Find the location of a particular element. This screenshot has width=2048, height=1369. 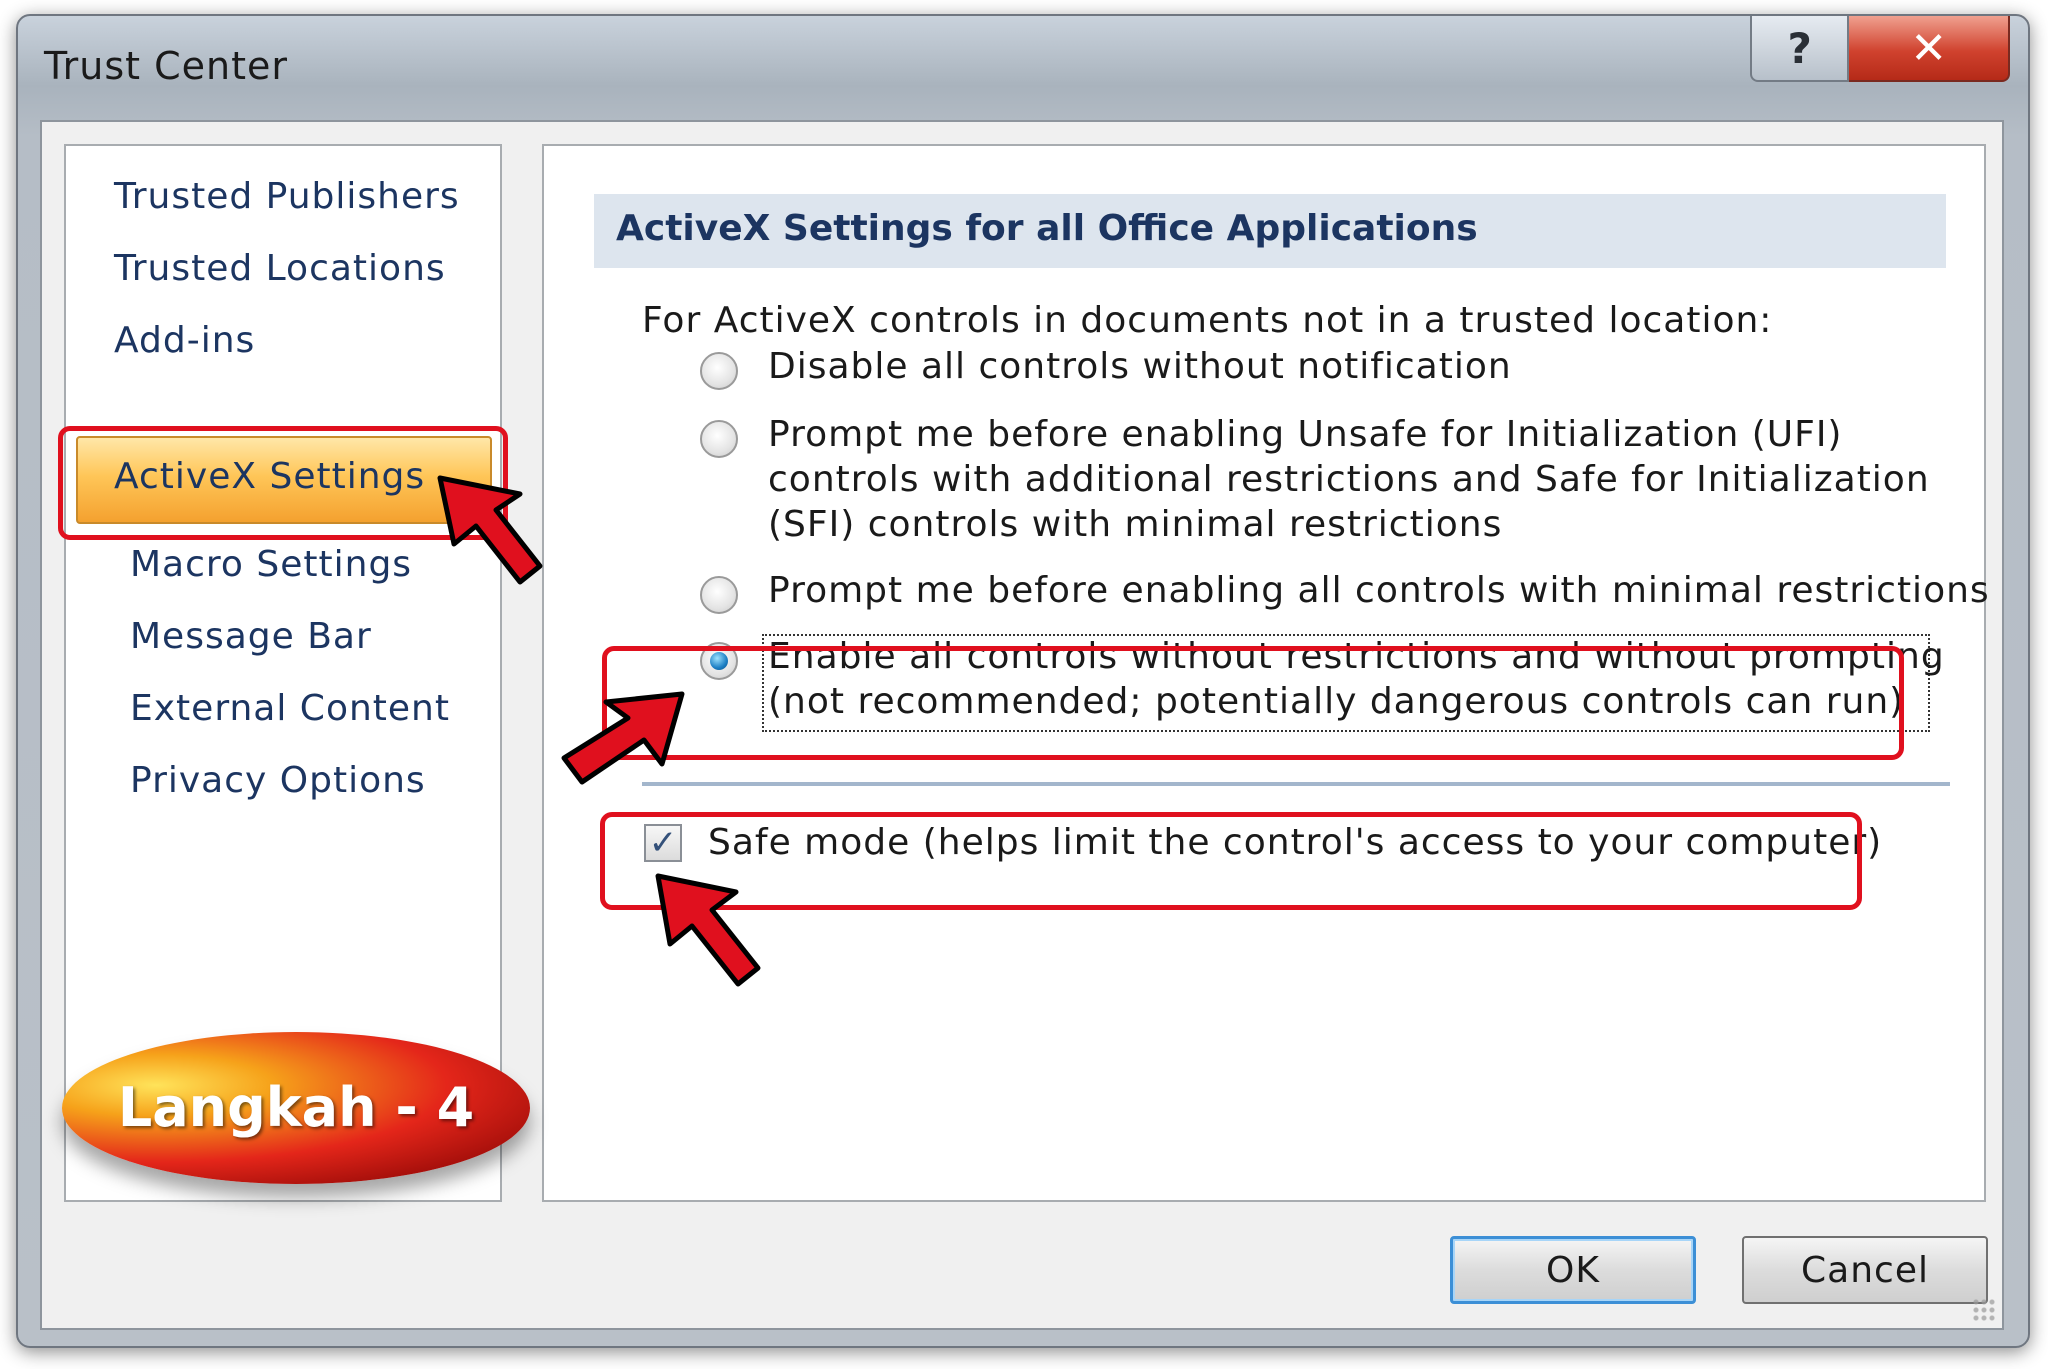

step-badge: Langkah - 4 is located at coordinates (296, 1108).